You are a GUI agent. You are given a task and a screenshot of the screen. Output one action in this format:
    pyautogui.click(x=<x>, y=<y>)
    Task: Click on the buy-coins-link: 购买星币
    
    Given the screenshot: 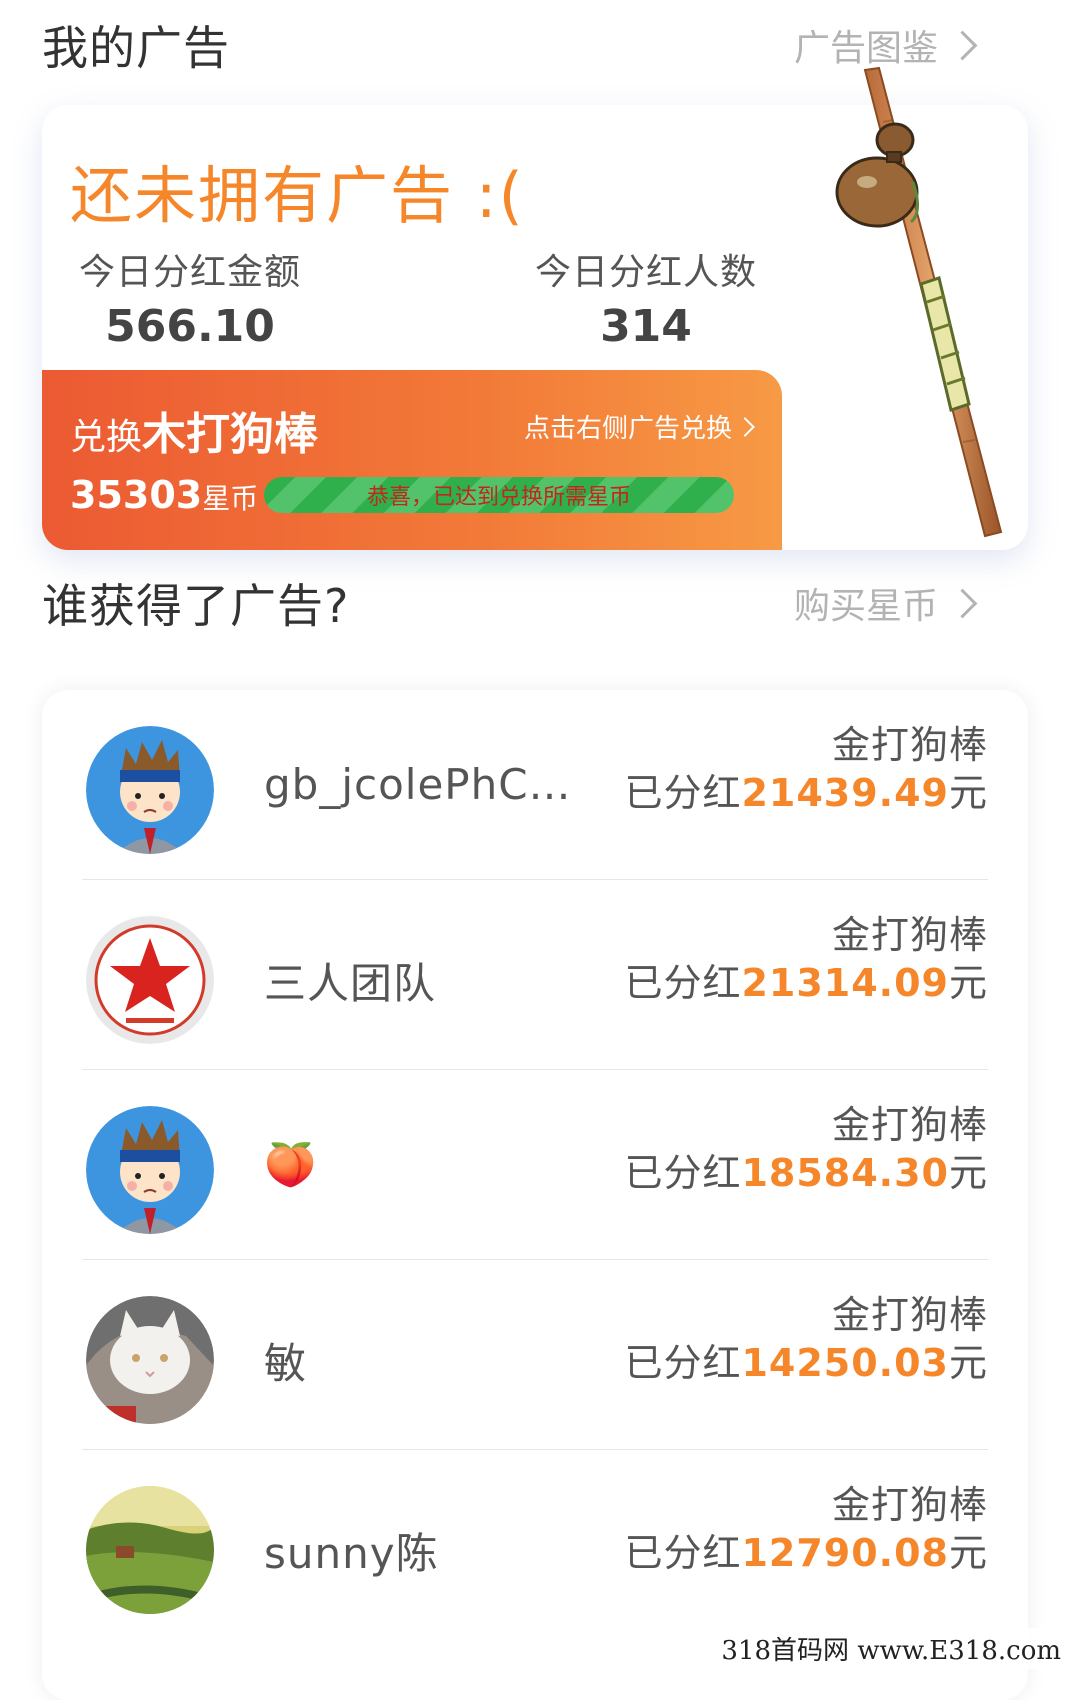 What is the action you would take?
    pyautogui.click(x=885, y=603)
    